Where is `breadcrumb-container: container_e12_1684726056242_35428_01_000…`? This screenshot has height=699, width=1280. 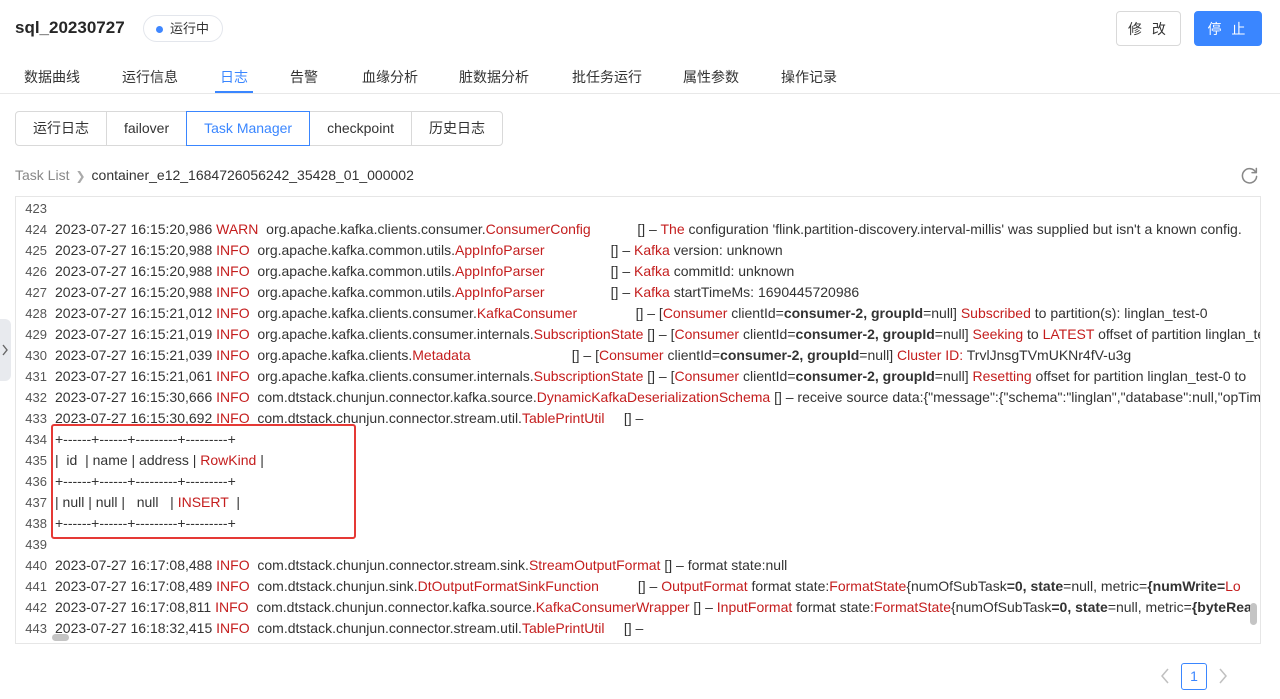
breadcrumb-container: container_e12_1684726056242_35428_01_000… is located at coordinates (252, 175).